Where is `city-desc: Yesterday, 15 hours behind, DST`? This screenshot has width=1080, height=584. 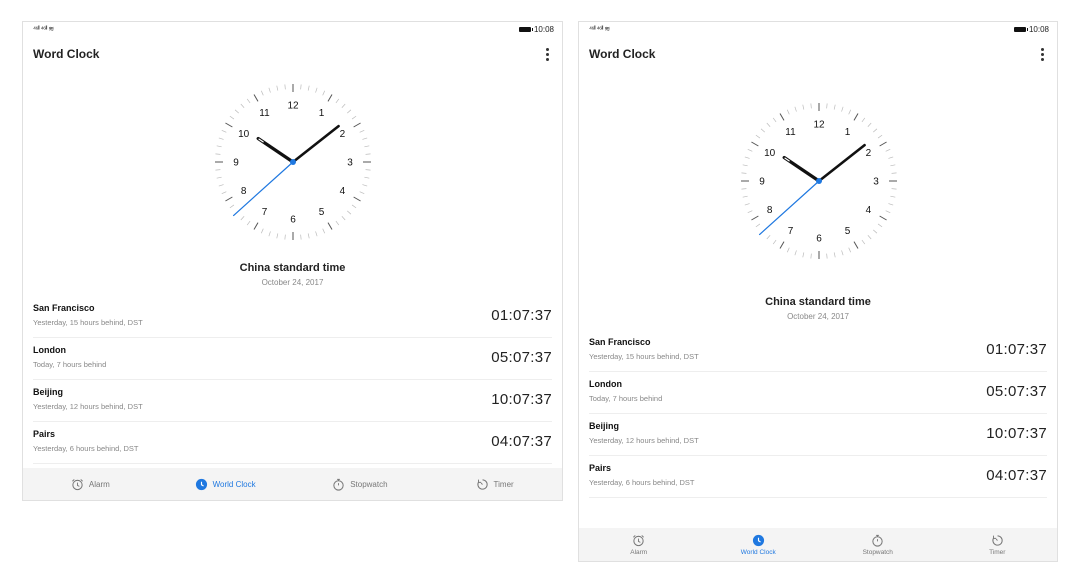
city-desc: Yesterday, 15 hours behind, DST is located at coordinates (644, 356).